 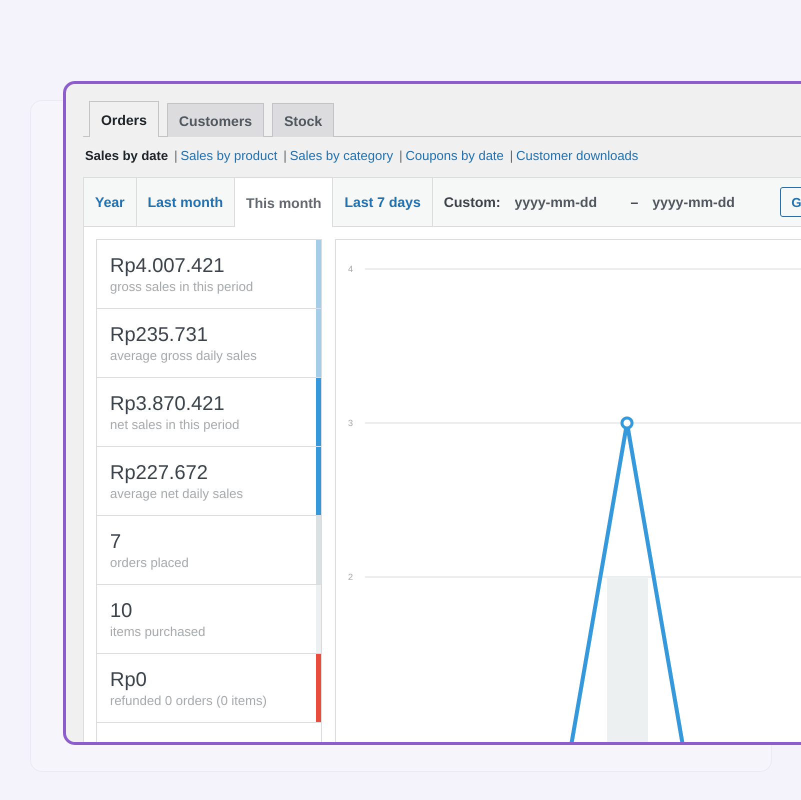 I want to click on y-tick-label: 4, so click(x=351, y=269).